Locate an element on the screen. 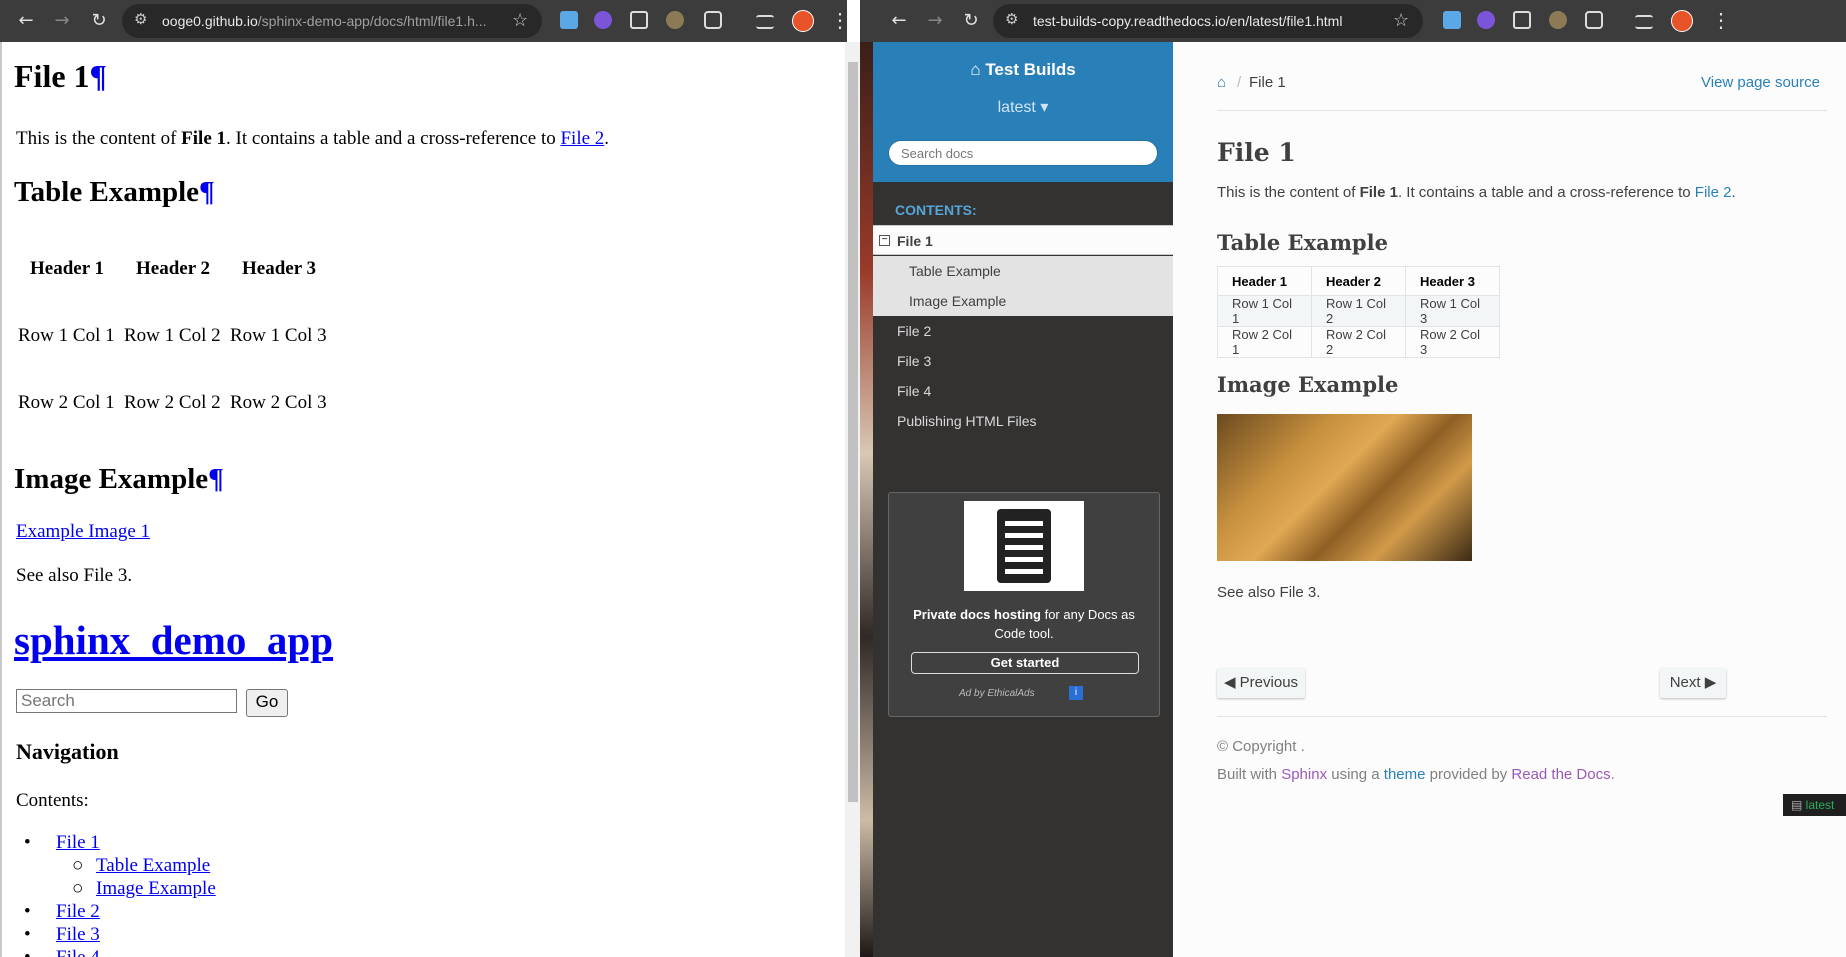 The width and height of the screenshot is (1846, 957). sphinx-link: Sphinx is located at coordinates (1304, 774).